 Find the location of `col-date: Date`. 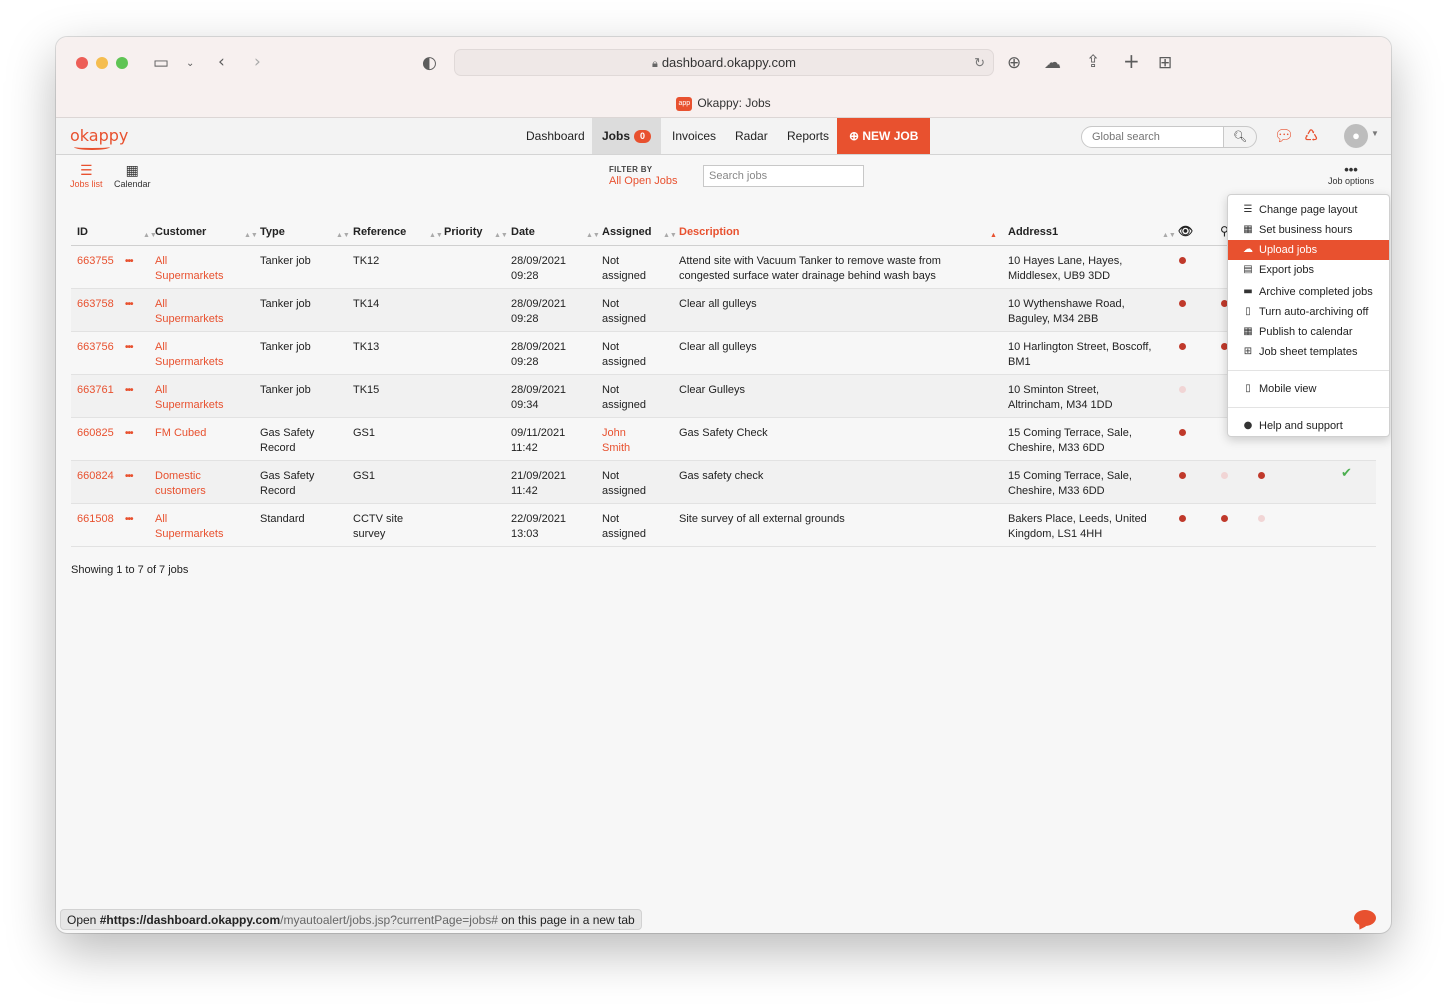

col-date: Date is located at coordinates (523, 232).